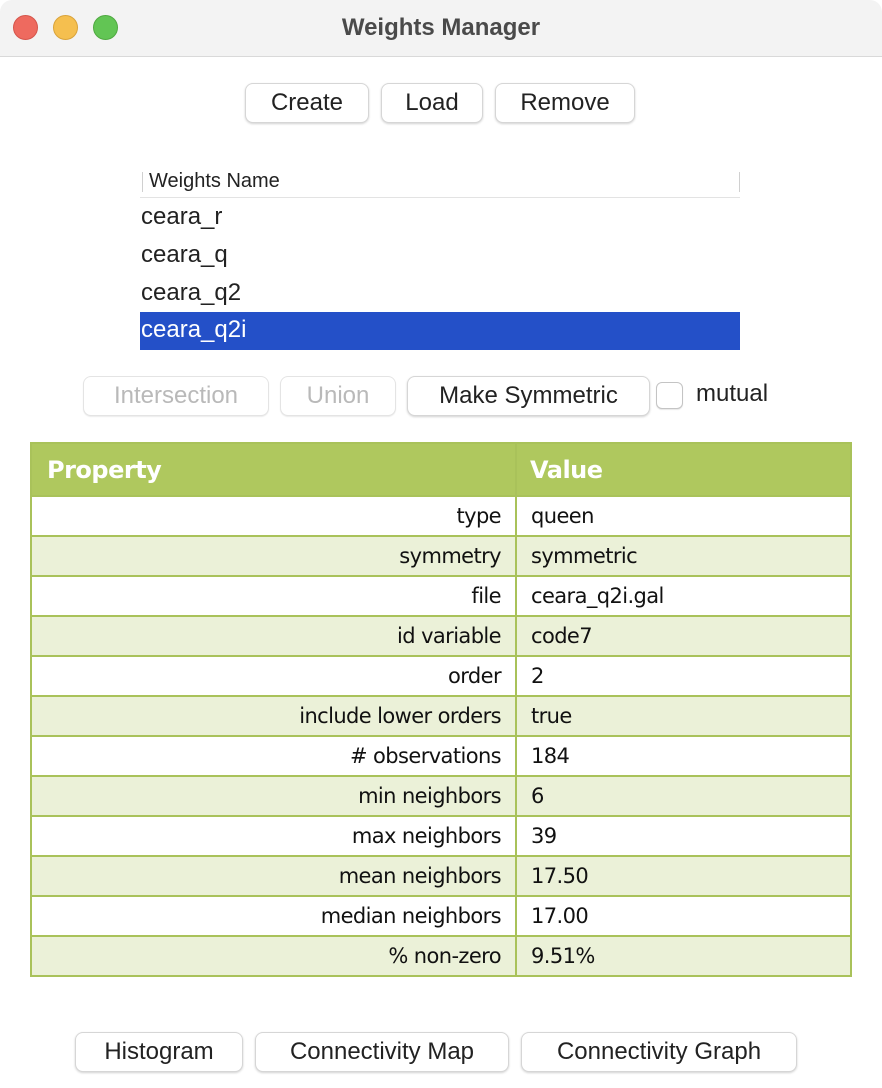 Image resolution: width=882 pixels, height=1088 pixels. I want to click on table-row: symmetry symmetric, so click(441, 556).